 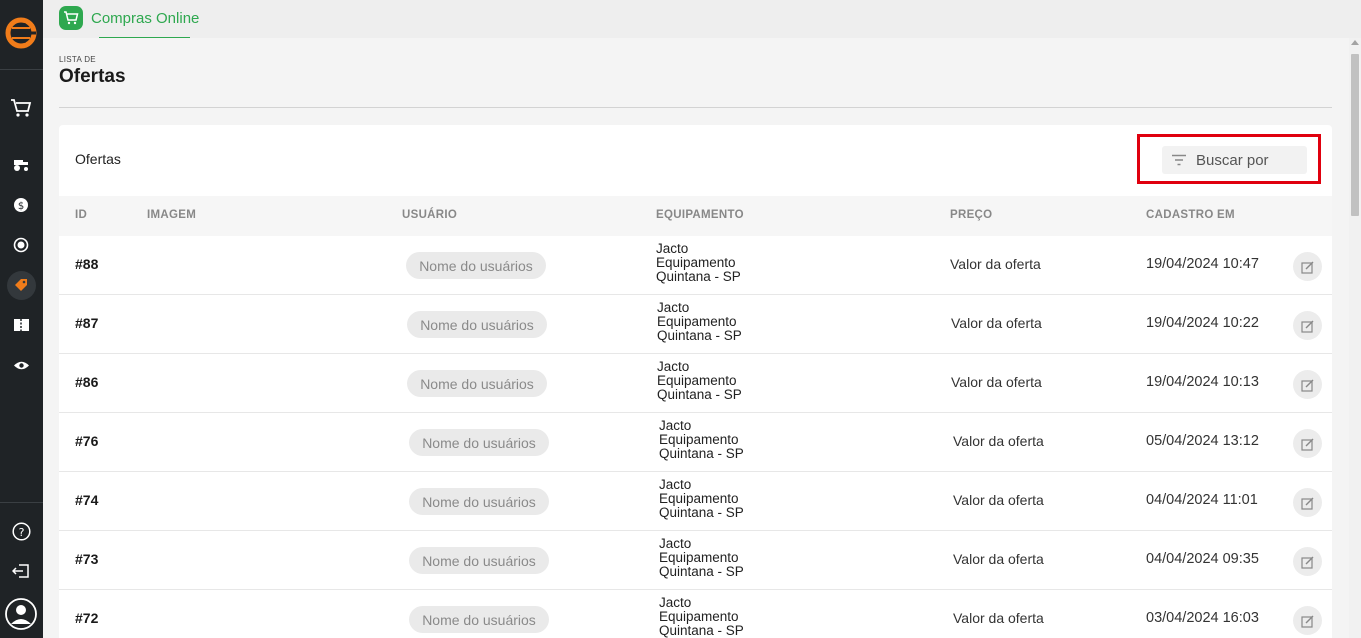 I want to click on th-created: CADASTRO EM, so click(x=1190, y=215).